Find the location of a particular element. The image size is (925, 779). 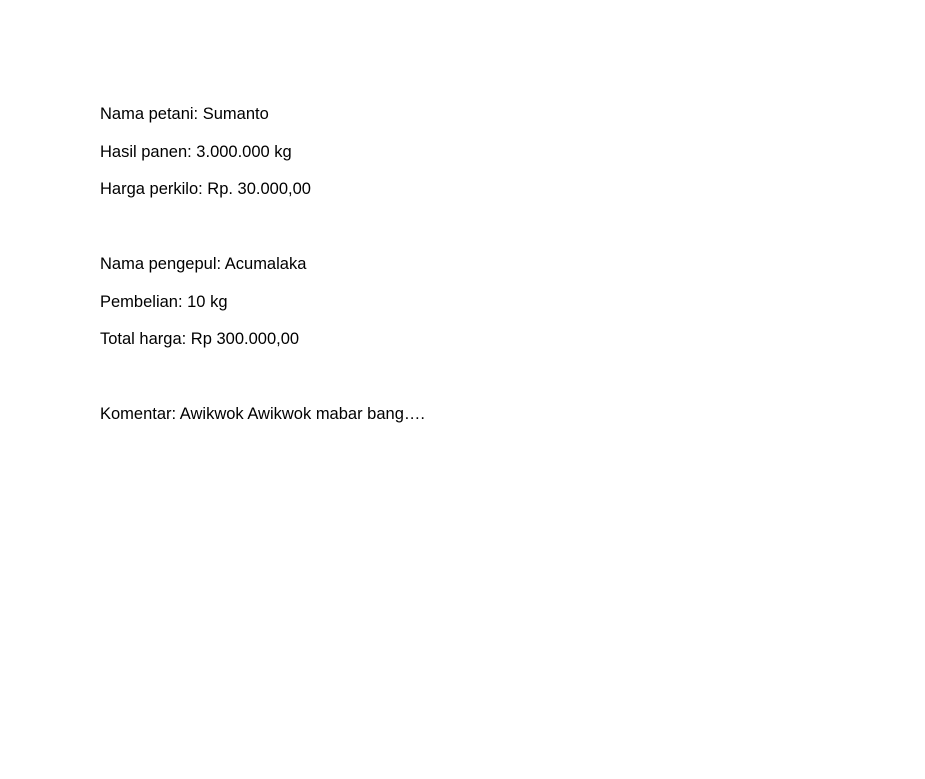

comment: Komentar: Awikwok Awikwok mabar bang…. is located at coordinates (262, 414).